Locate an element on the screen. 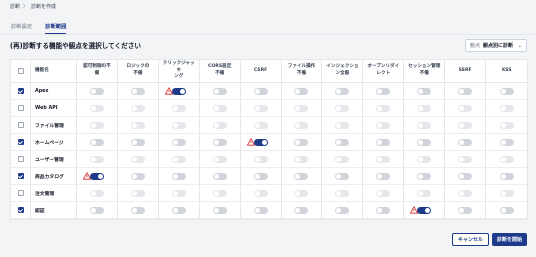  cancel-button: キャンセル is located at coordinates (470, 239).